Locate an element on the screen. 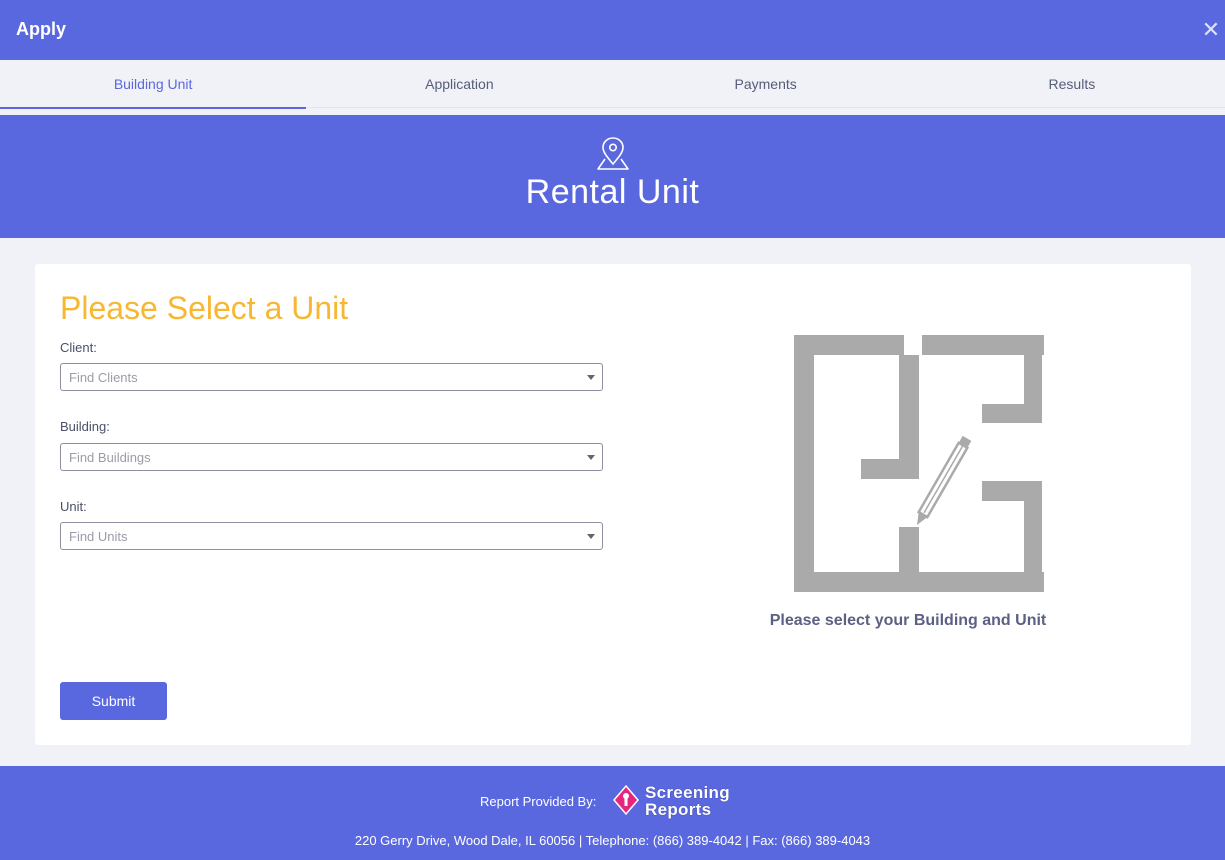 This screenshot has height=860, width=1225. map-pin-icon is located at coordinates (613, 153).